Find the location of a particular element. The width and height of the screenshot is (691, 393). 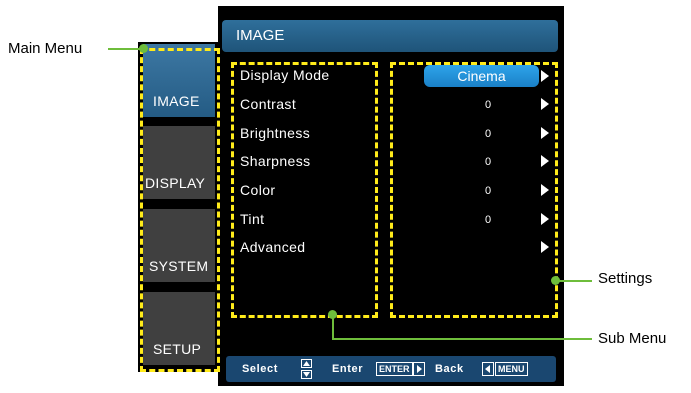

page-title: IMAGE is located at coordinates (260, 35).